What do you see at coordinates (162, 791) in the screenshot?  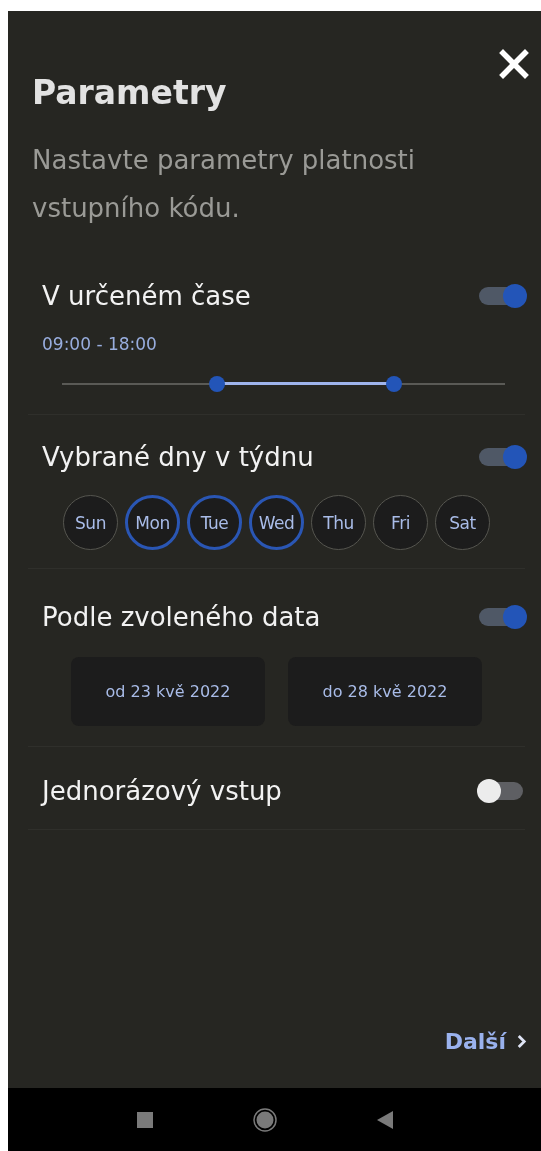 I see `setting-label: Jednorázový vstup` at bounding box center [162, 791].